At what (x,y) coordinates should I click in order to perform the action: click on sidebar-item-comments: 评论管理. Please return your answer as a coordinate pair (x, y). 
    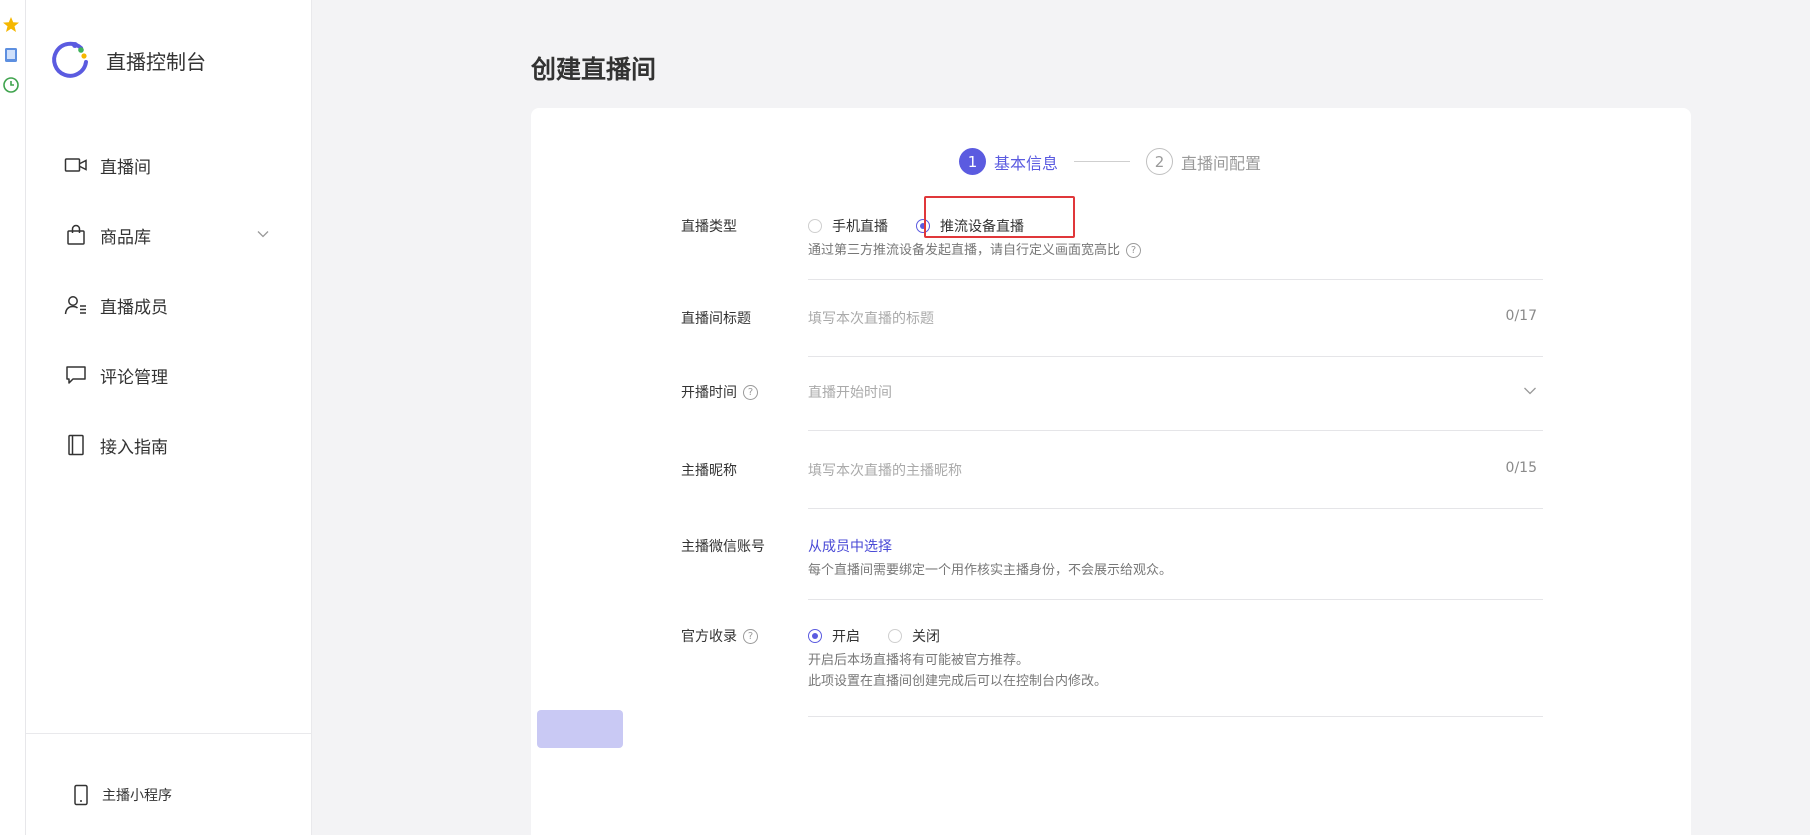
    Looking at the image, I should click on (168, 375).